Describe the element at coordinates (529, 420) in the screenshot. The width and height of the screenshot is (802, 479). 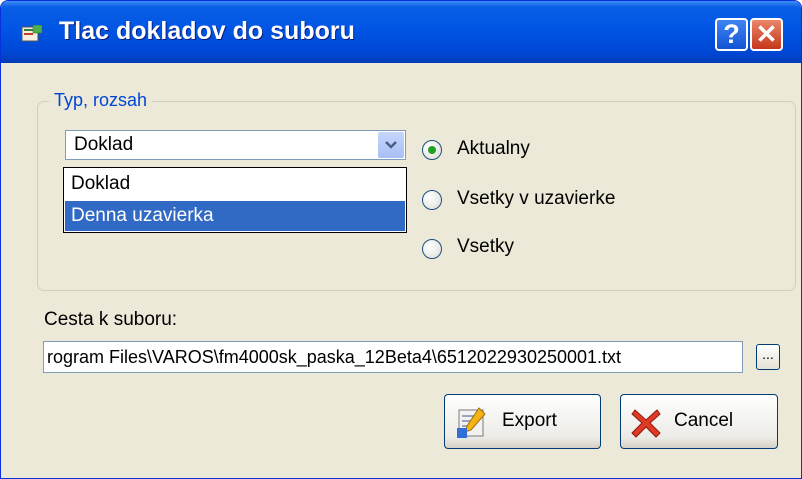
I see `export-label: Export` at that location.